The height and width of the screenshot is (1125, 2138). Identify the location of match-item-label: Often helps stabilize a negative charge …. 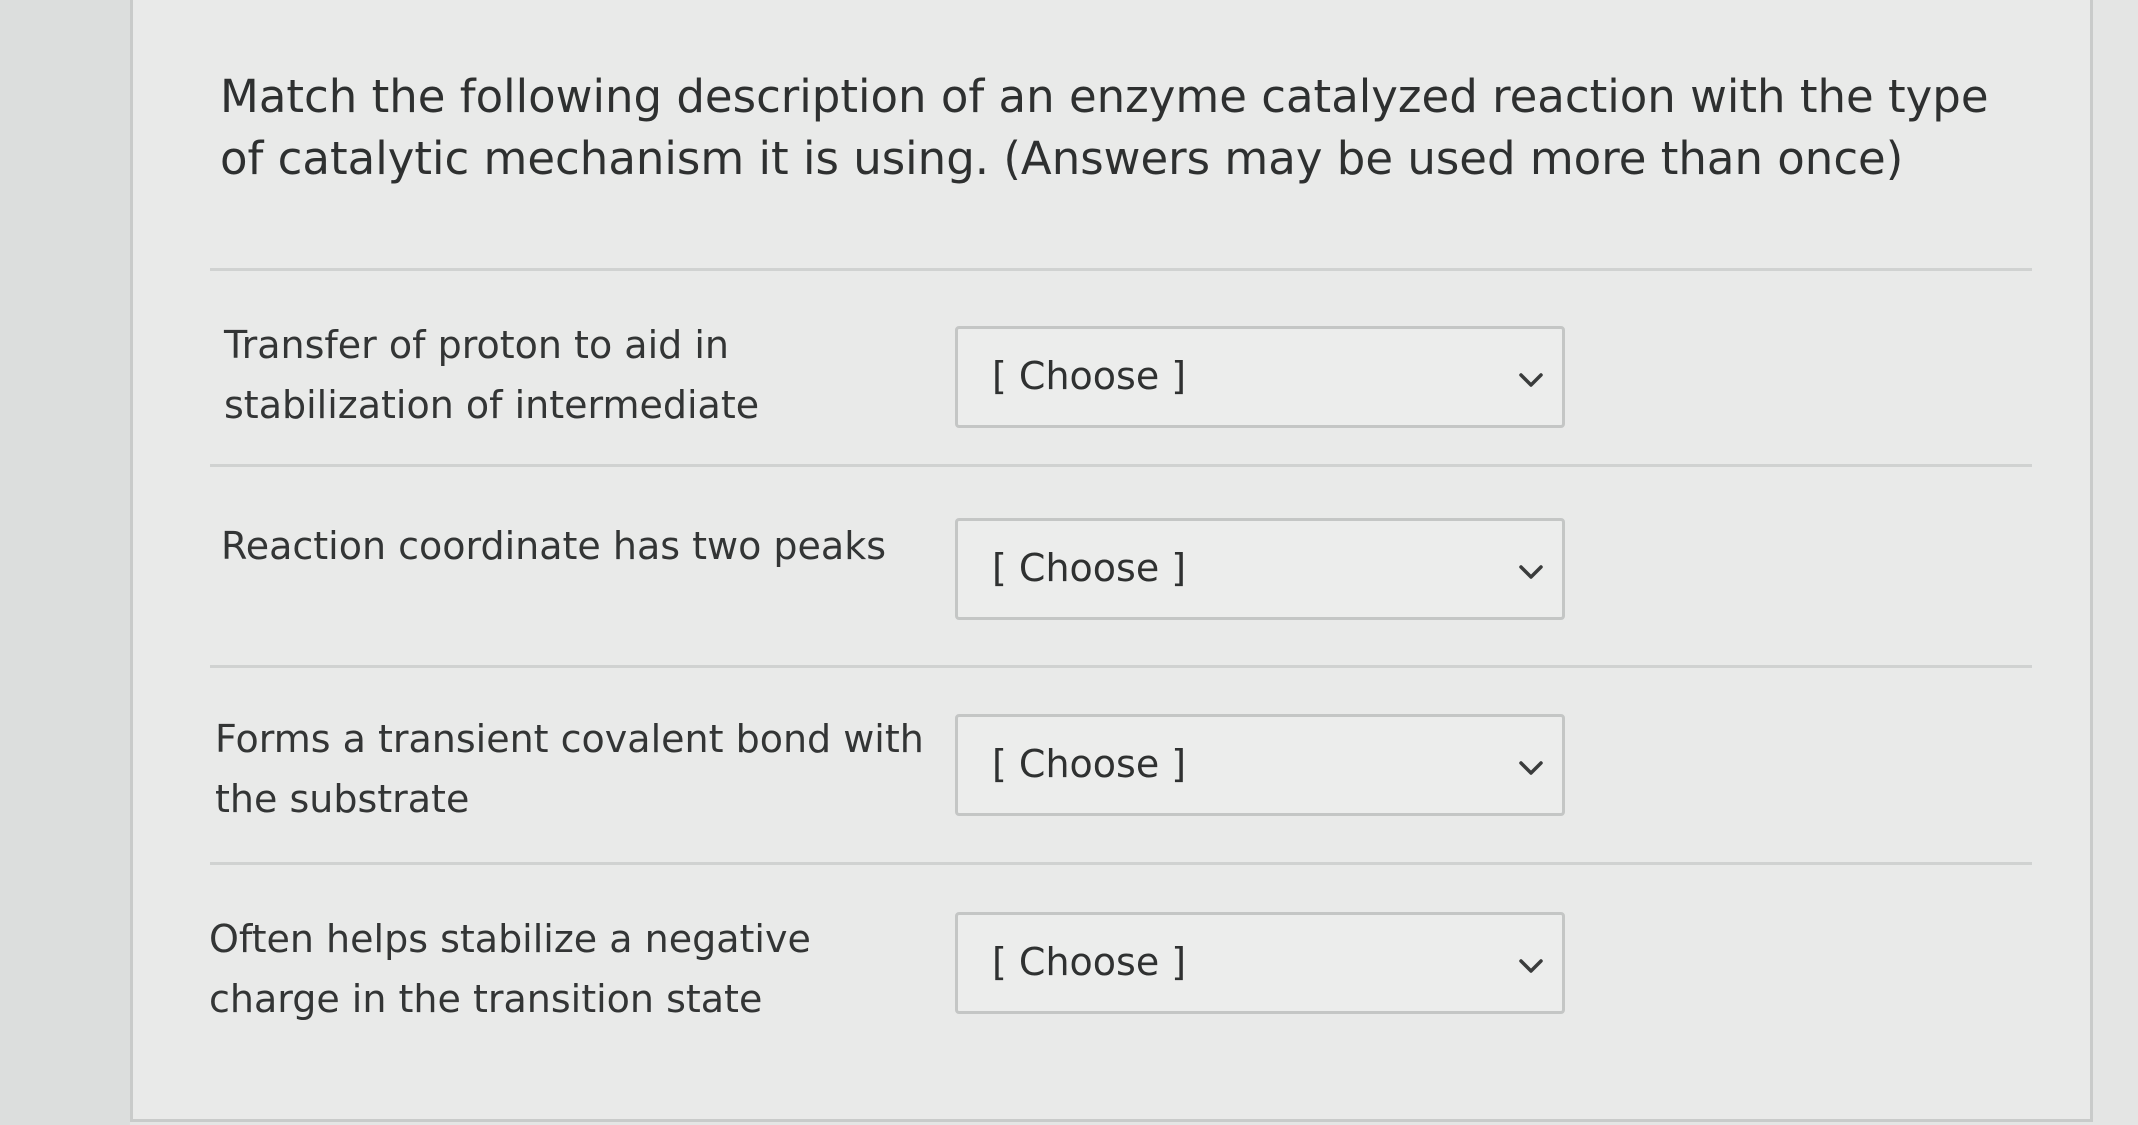
(510, 969).